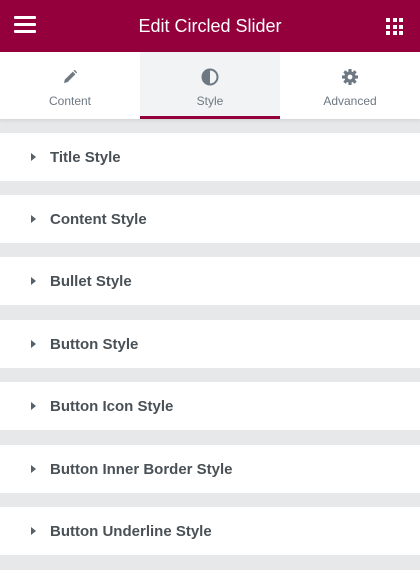 Image resolution: width=420 pixels, height=570 pixels. Describe the element at coordinates (94, 344) in the screenshot. I see `section-label: Button Style` at that location.